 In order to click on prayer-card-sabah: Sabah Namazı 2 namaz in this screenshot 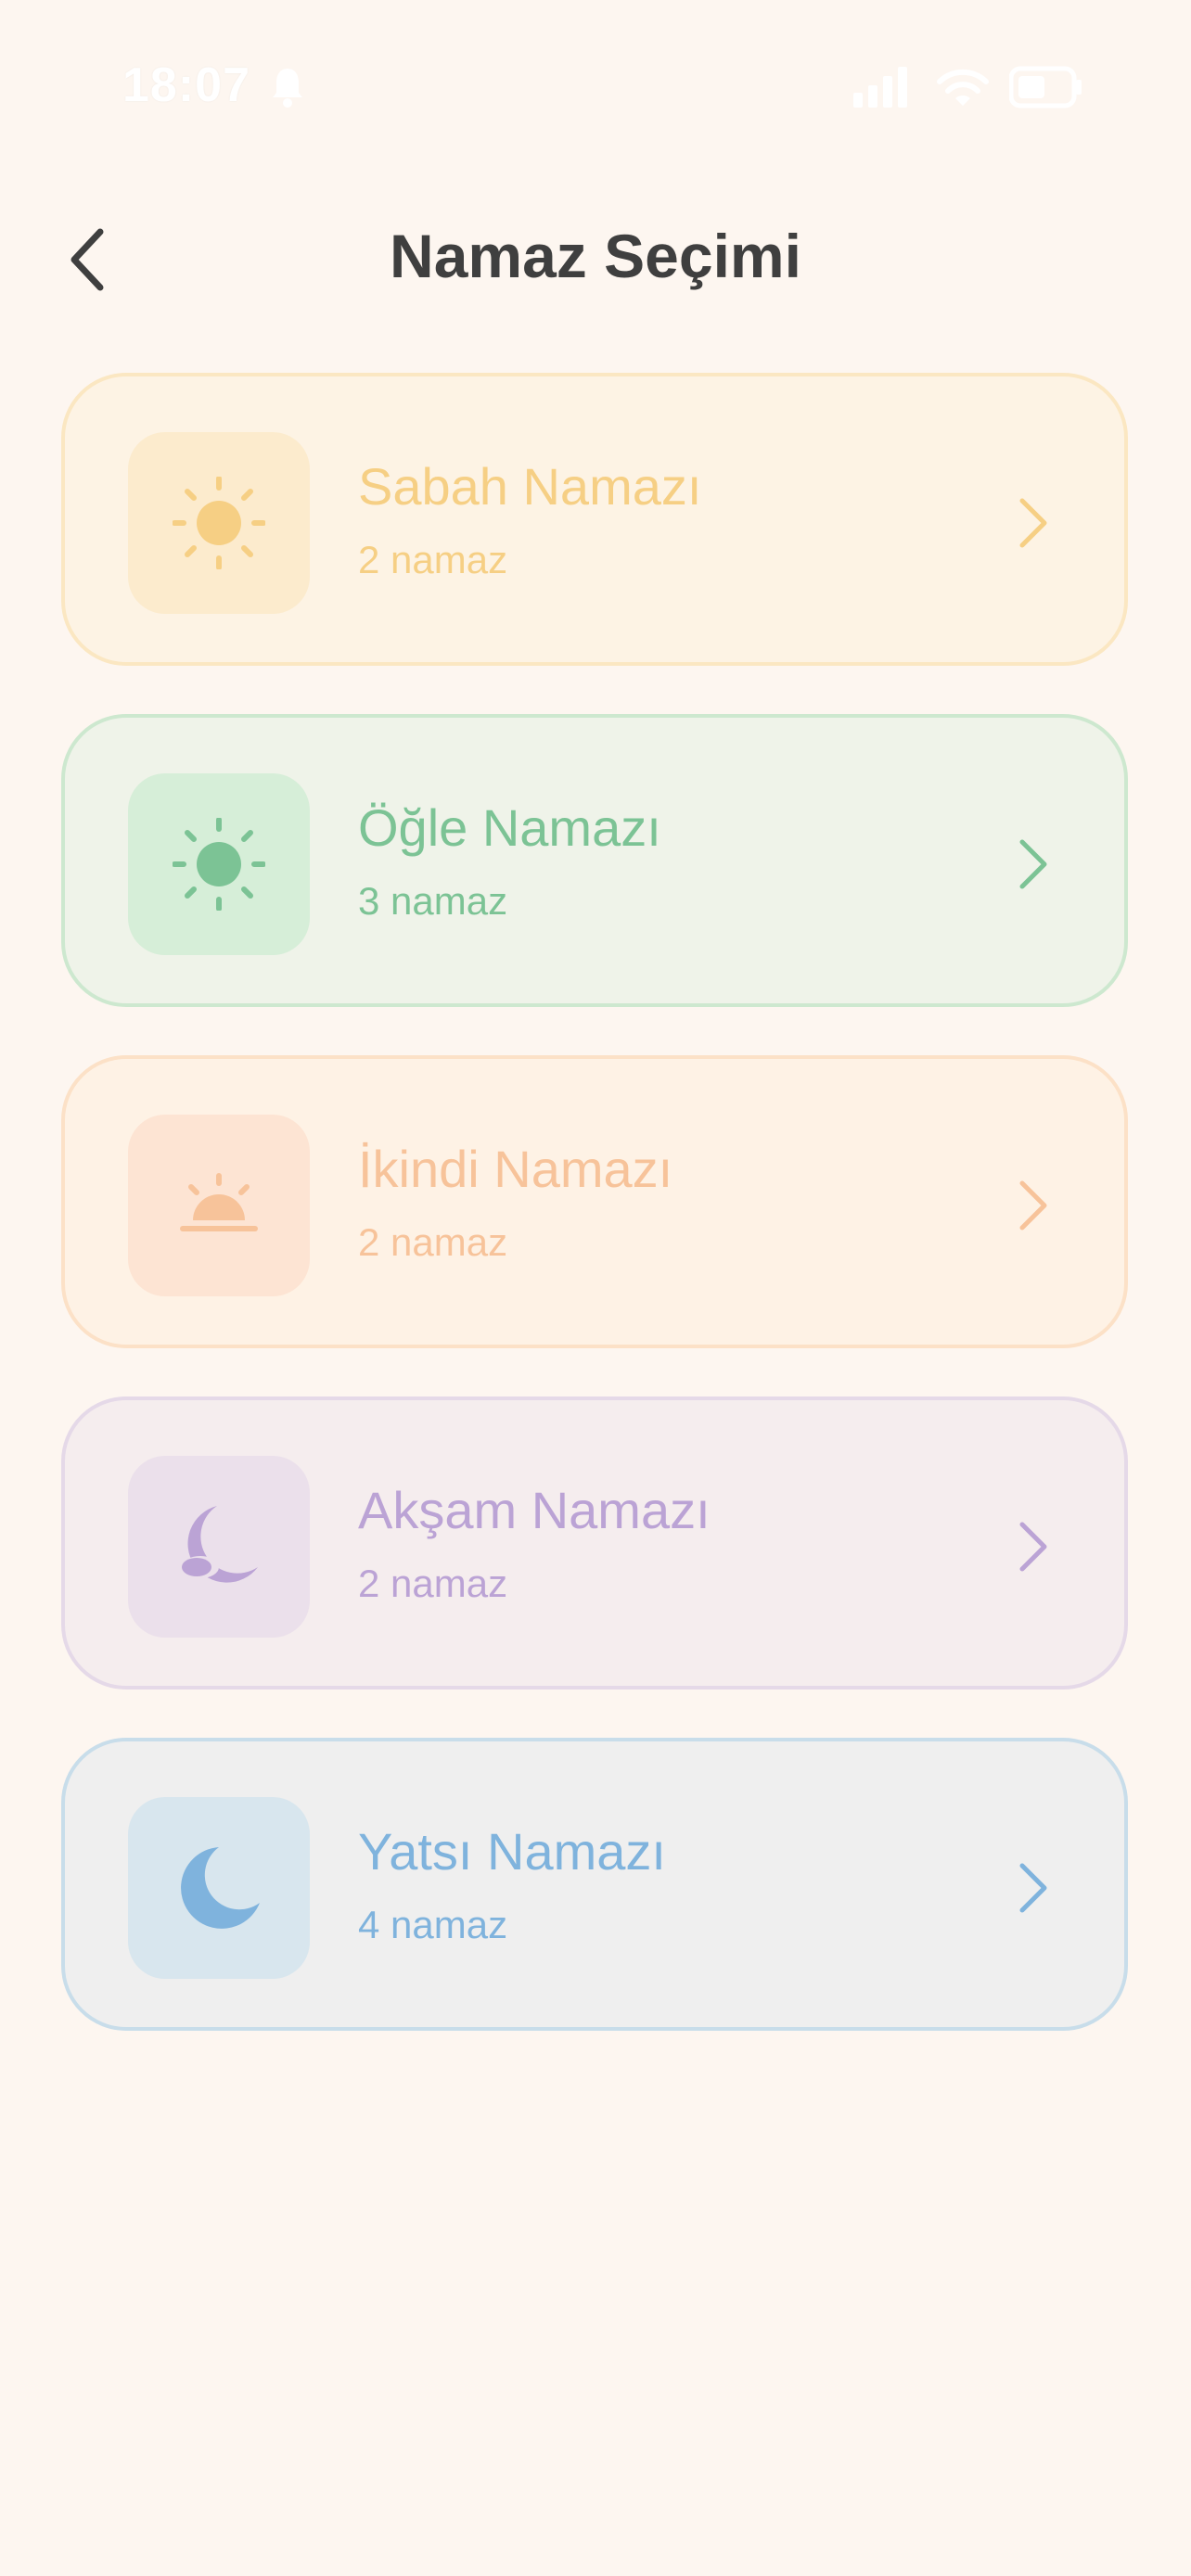, I will do `click(594, 519)`.